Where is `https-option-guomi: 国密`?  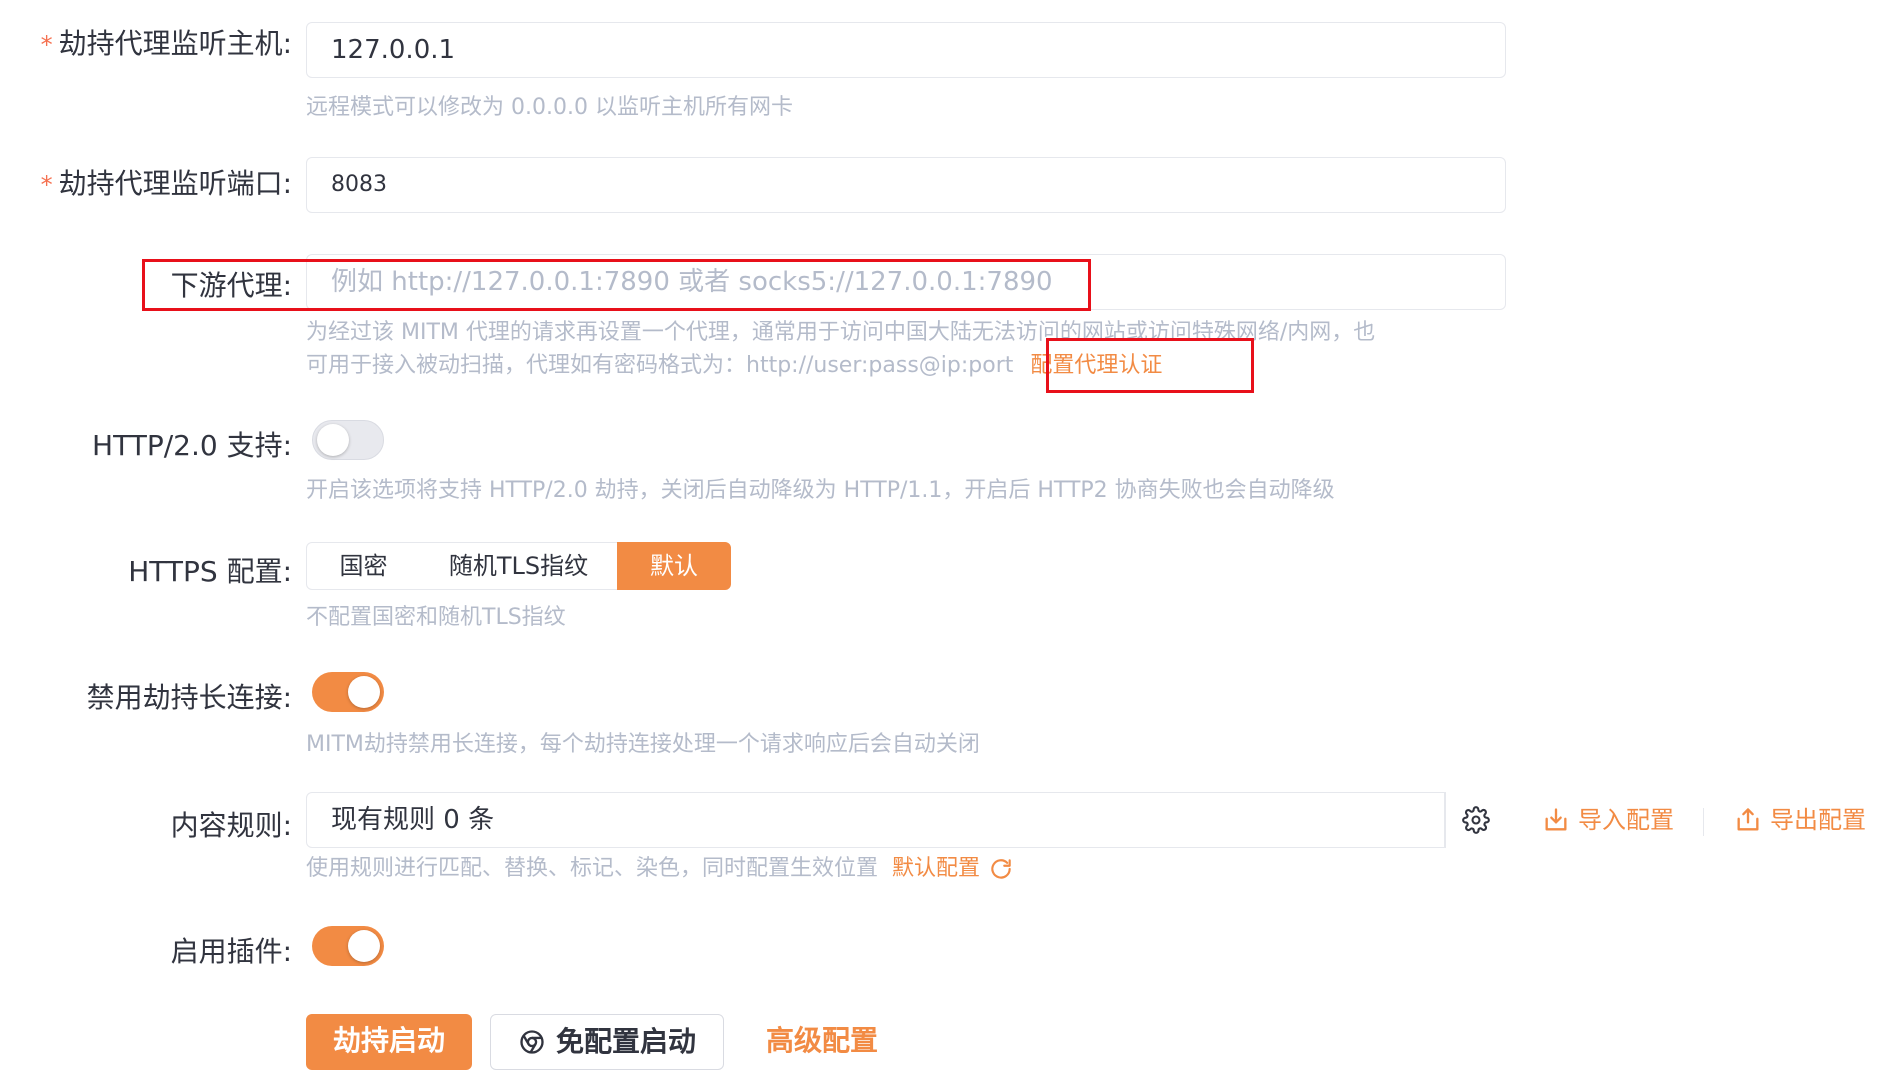
https-option-guomi: 国密 is located at coordinates (363, 566).